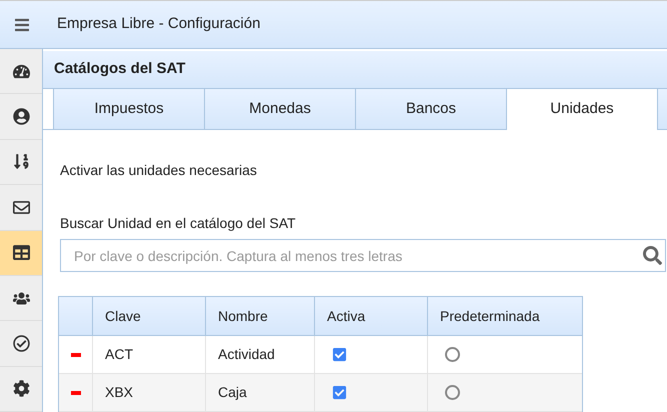  What do you see at coordinates (128, 109) in the screenshot?
I see `tab: Impuestos` at bounding box center [128, 109].